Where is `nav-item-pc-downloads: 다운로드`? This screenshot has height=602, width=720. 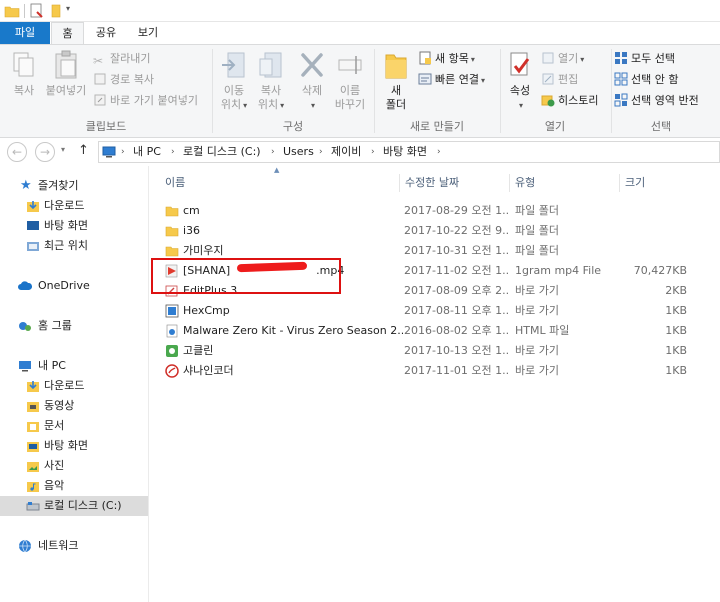
nav-item-pc-downloads: 다운로드 is located at coordinates (74, 386).